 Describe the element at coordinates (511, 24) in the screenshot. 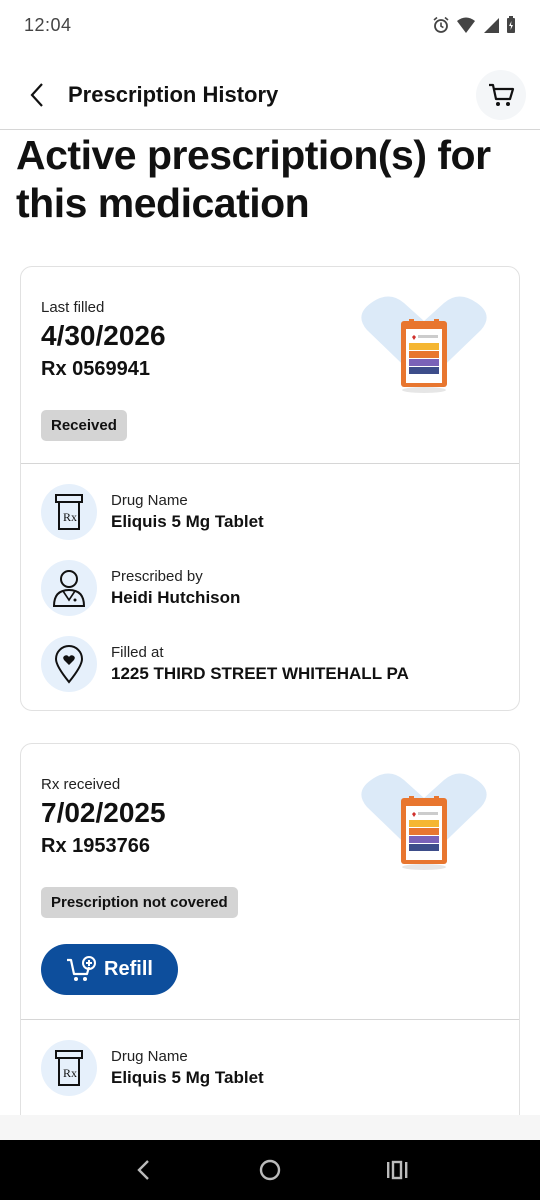

I see `battery-icon` at that location.